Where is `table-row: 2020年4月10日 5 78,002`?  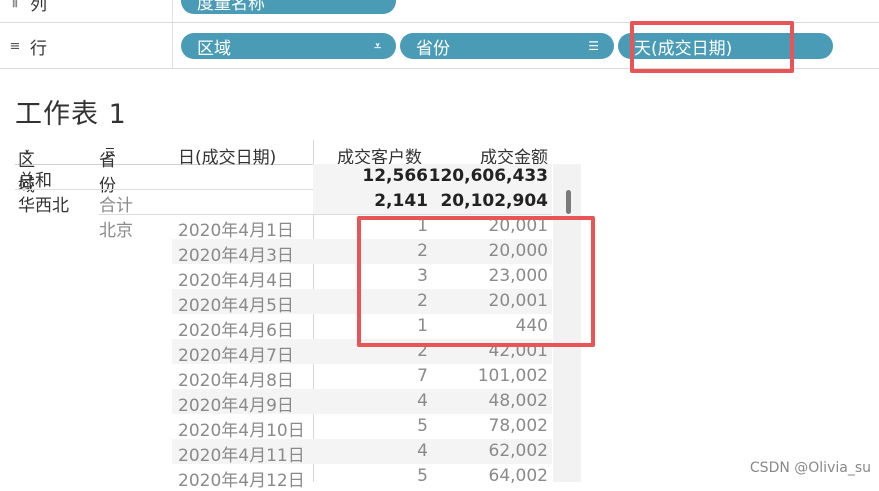
table-row: 2020年4月10日 5 78,002 is located at coordinates (283, 427).